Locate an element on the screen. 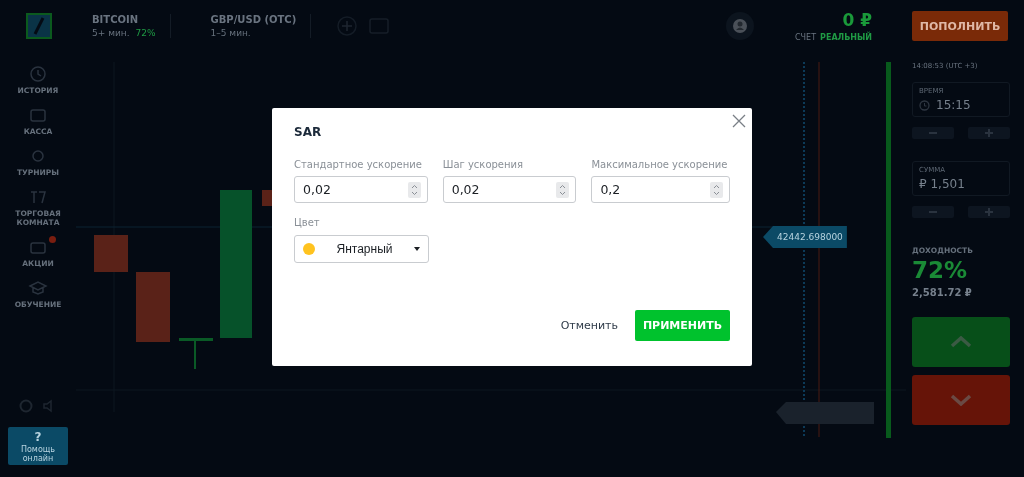 The image size is (1024, 477). cancel-button: Отменить is located at coordinates (589, 325).